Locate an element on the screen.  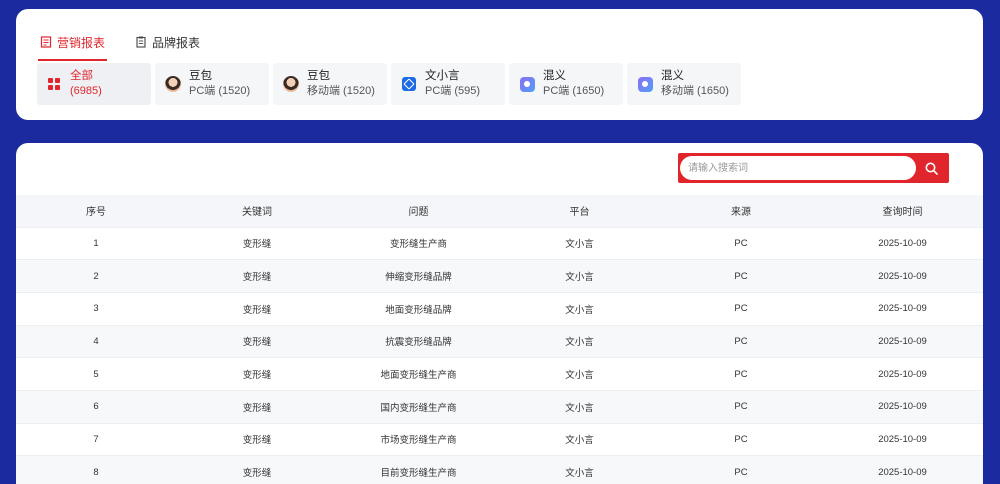
tab-label: 品牌报表 is located at coordinates (176, 42).